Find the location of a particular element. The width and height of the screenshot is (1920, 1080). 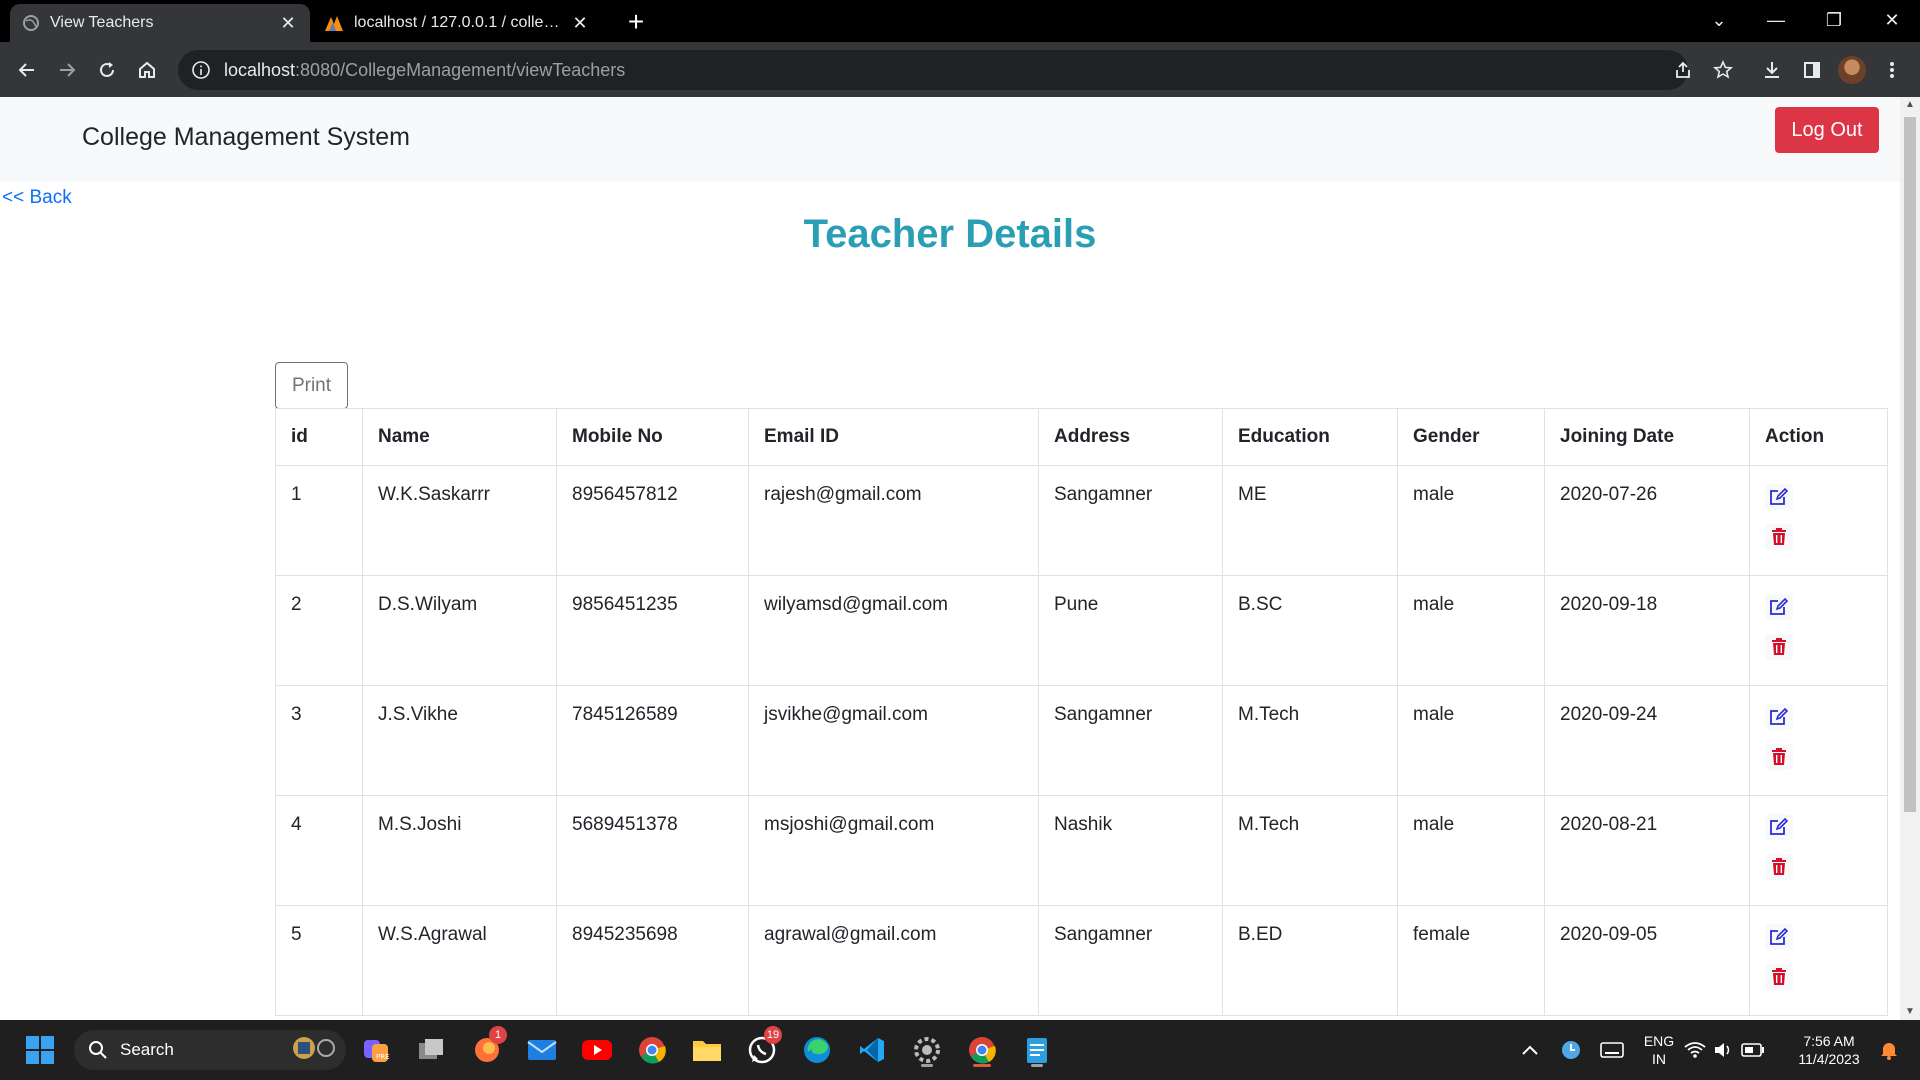

search-highlight-icon is located at coordinates (313, 1050).